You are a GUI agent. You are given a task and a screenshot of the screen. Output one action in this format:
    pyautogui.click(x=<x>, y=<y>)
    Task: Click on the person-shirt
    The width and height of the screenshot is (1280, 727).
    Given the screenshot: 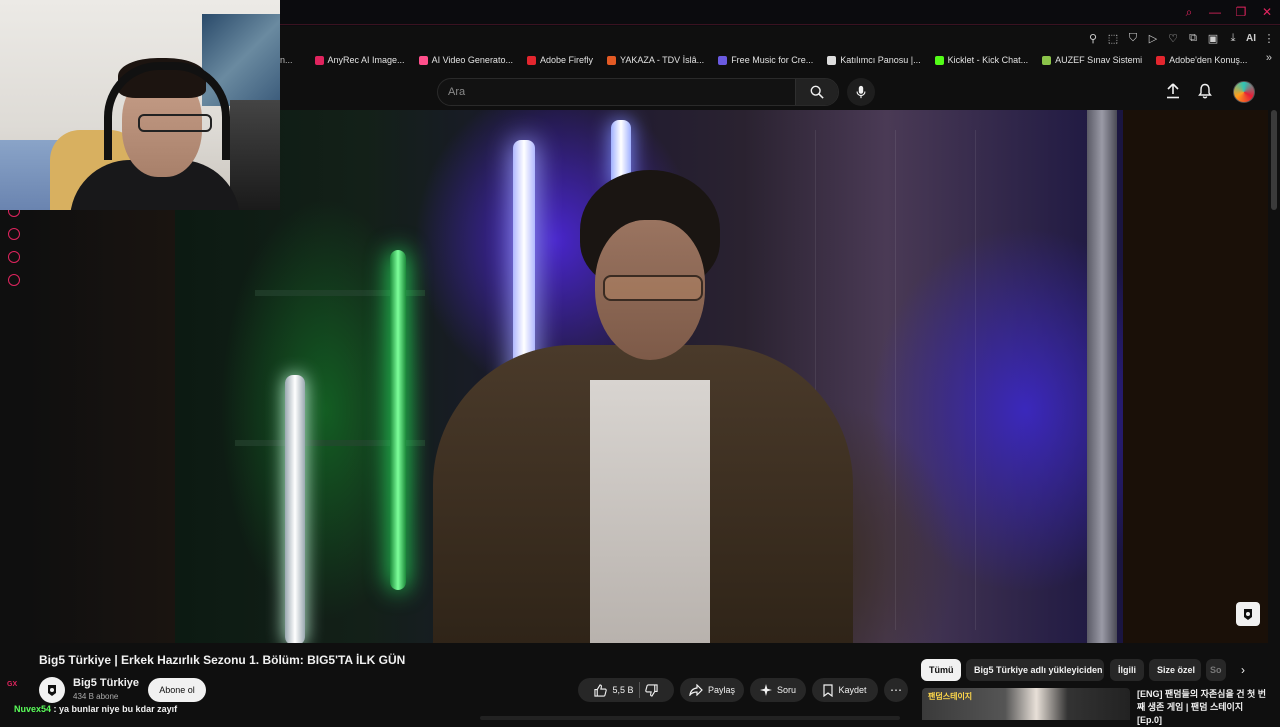 What is the action you would take?
    pyautogui.click(x=650, y=511)
    